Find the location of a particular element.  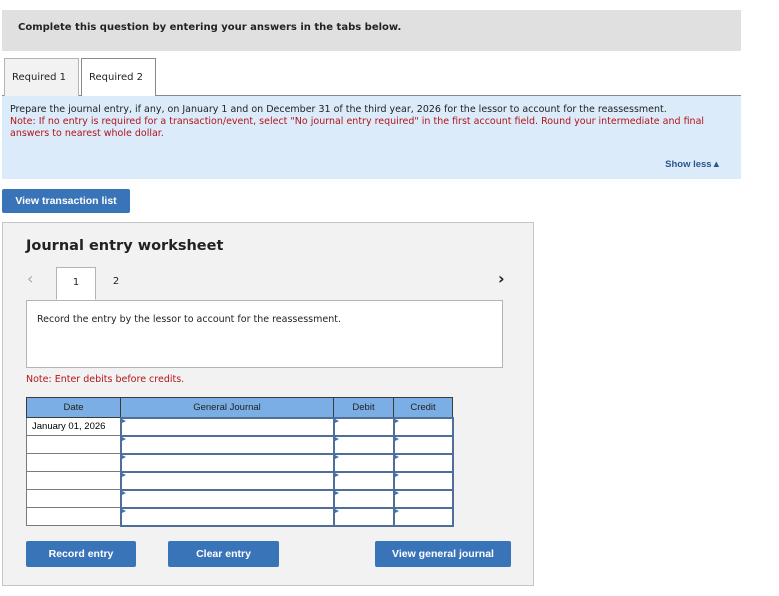

header-debit: Debit is located at coordinates (363, 407).